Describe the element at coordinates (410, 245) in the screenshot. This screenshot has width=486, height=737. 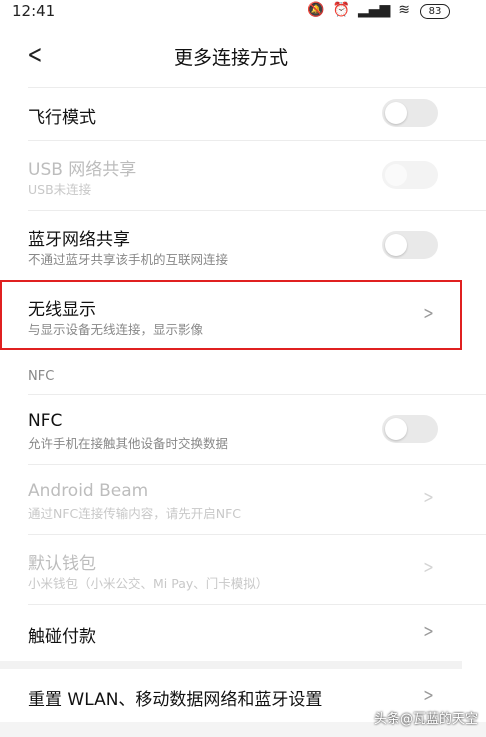
I see `bluetooth-tethering-toggle` at that location.